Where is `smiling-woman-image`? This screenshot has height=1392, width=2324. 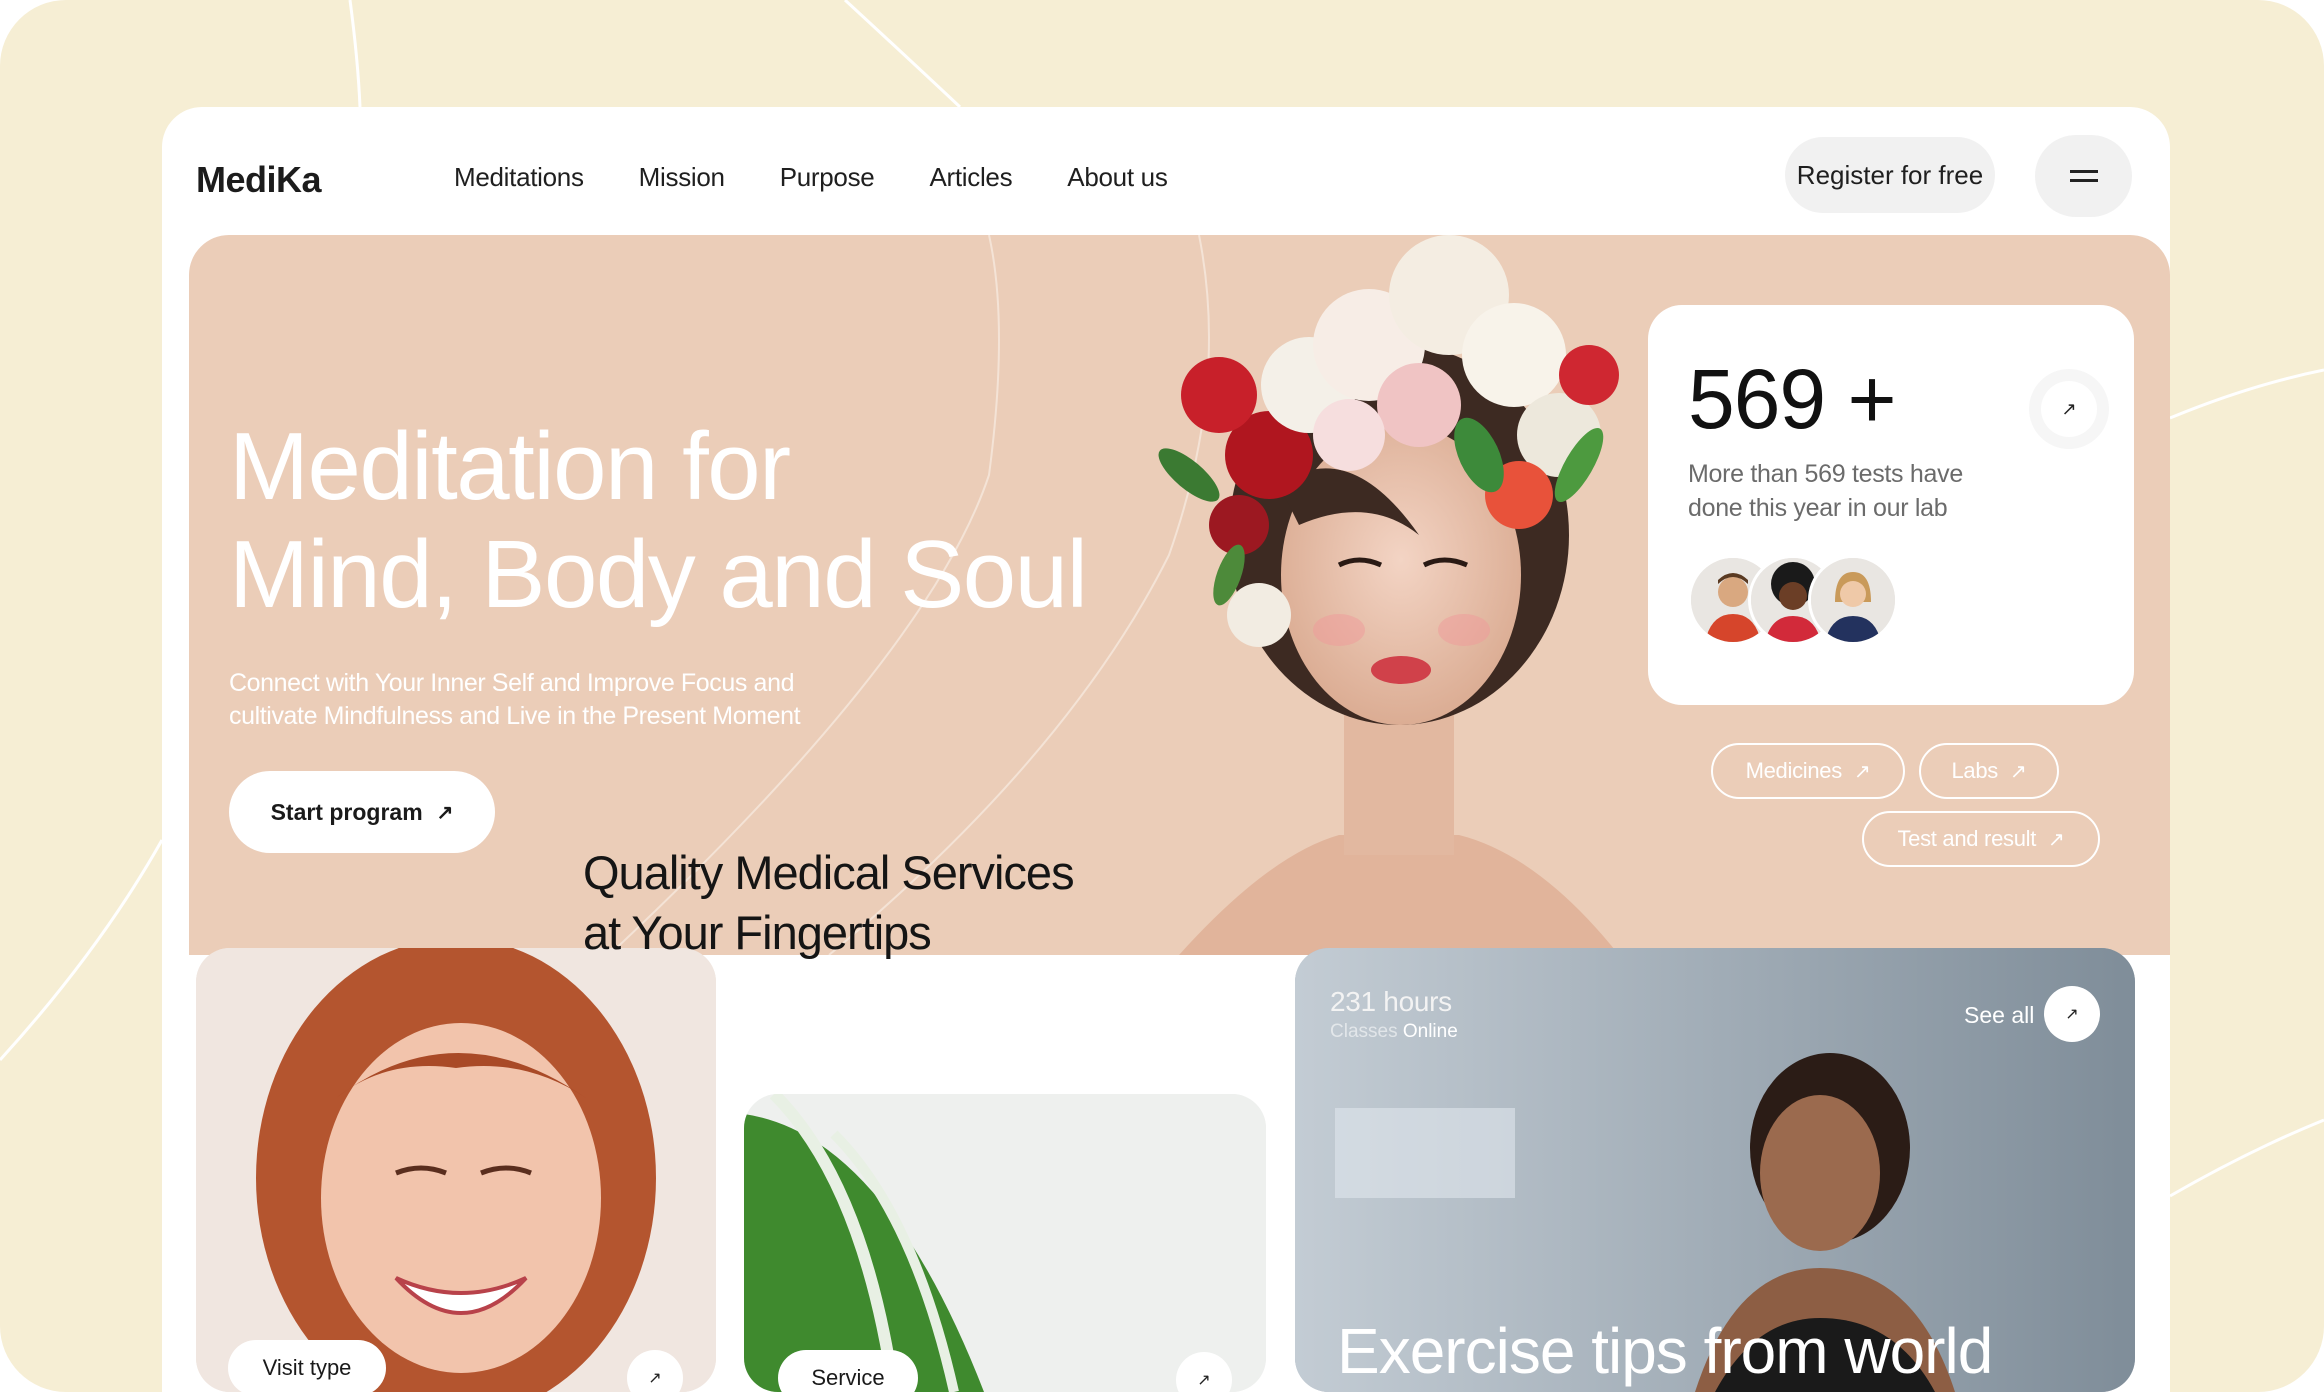
smiling-woman-image is located at coordinates (456, 1170).